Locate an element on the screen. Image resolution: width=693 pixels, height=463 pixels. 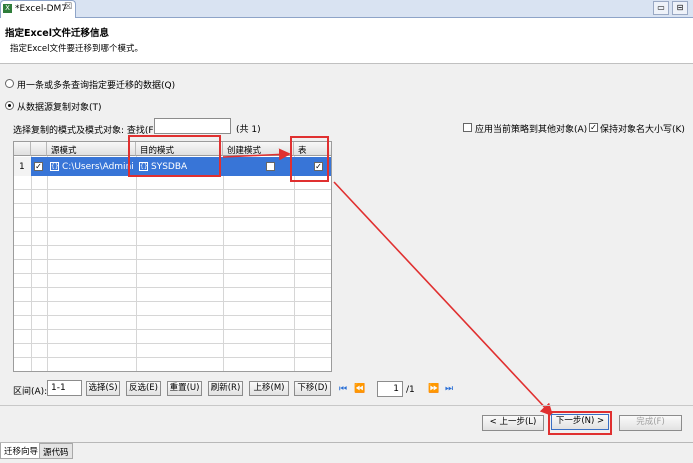
tab-migration-wizard: 迁移向导 is located at coordinates (21, 451).